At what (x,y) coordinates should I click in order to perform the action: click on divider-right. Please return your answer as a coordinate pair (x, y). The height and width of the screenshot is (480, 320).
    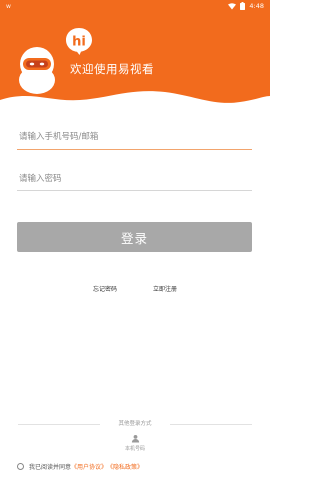
    Looking at the image, I should click on (211, 424).